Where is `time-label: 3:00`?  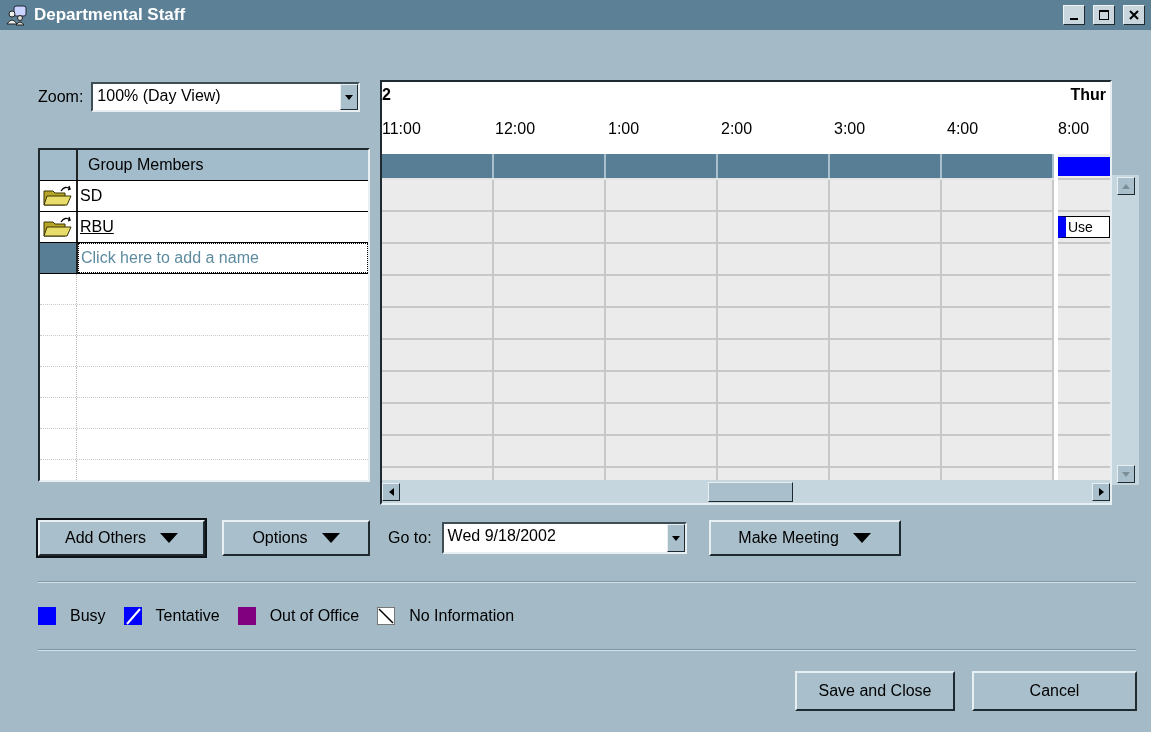
time-label: 3:00 is located at coordinates (850, 129).